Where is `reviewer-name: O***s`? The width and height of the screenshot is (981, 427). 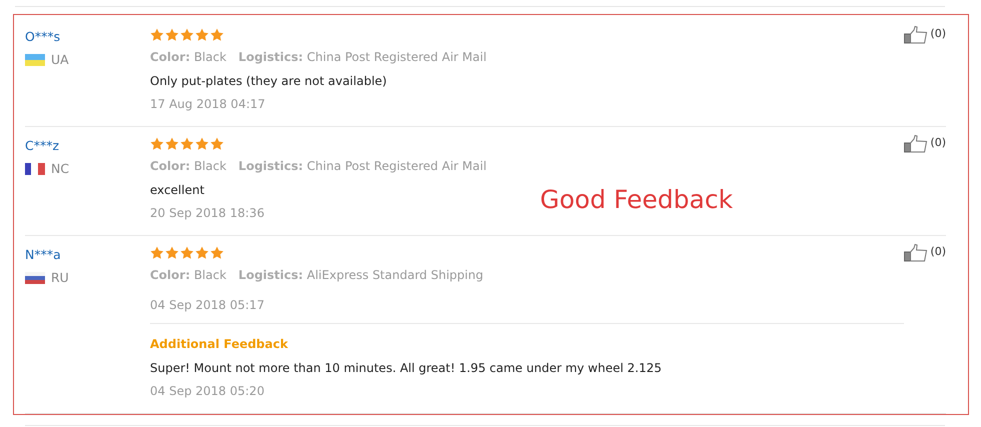
reviewer-name: O***s is located at coordinates (42, 37).